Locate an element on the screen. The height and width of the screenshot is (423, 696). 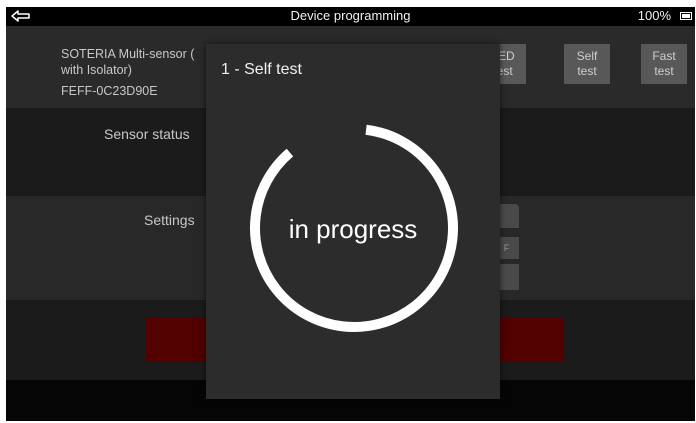
battery-icon is located at coordinates (686, 16).